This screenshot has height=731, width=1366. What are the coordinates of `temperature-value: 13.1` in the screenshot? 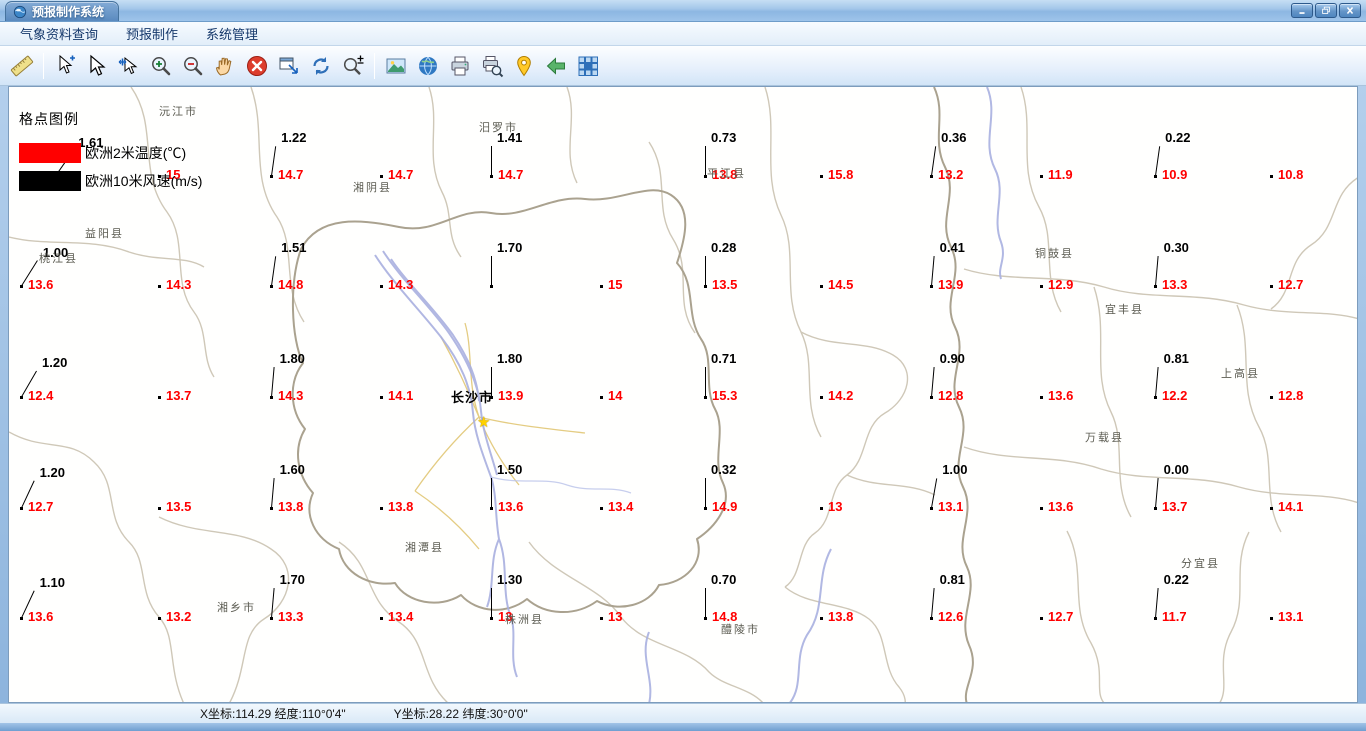 It's located at (951, 506).